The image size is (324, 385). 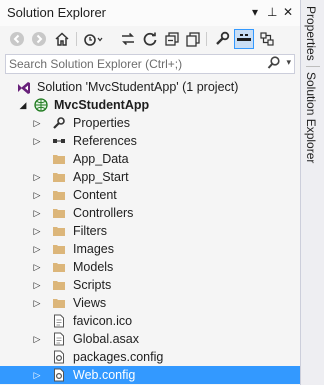 I want to click on refresh-icon, so click(x=150, y=39).